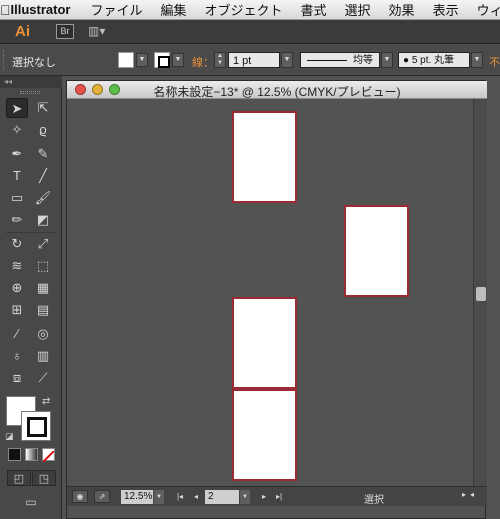  Describe the element at coordinates (340, 60) in the screenshot. I see `variable-width-profile: 均等` at that location.